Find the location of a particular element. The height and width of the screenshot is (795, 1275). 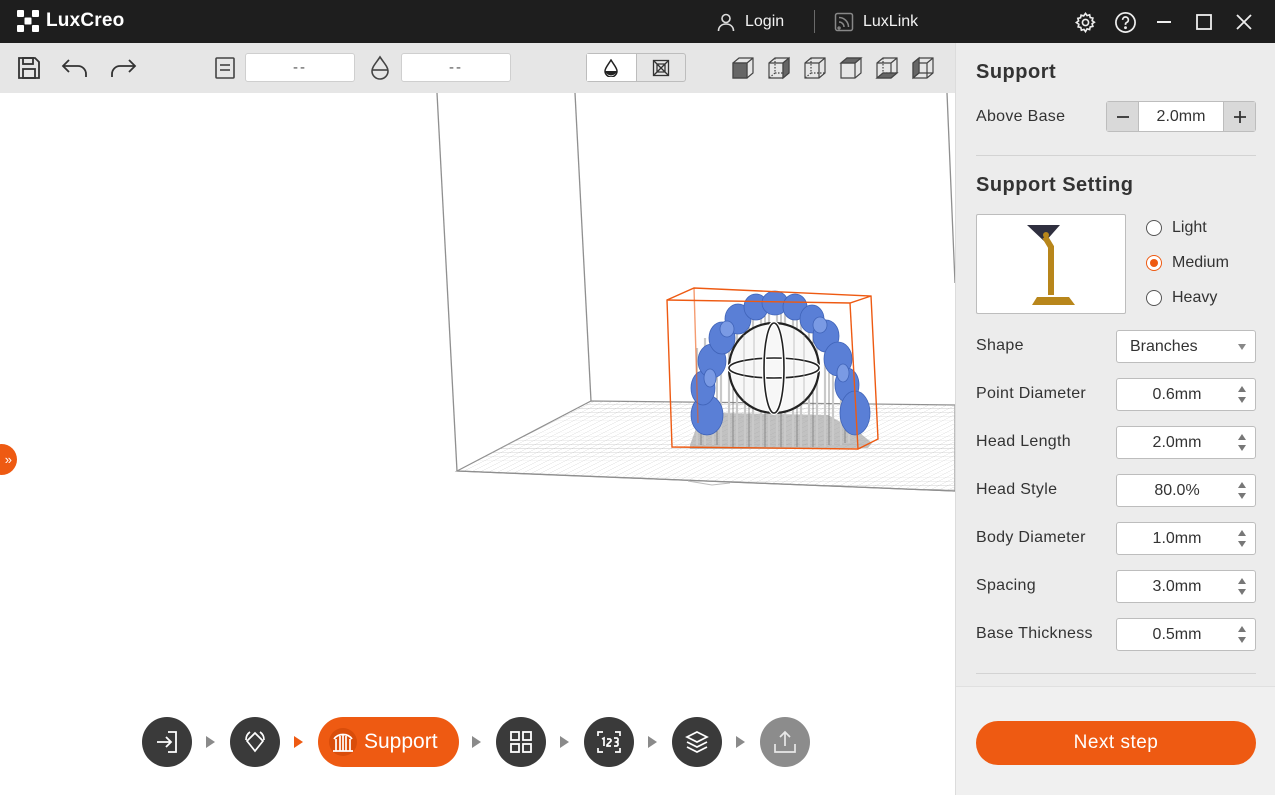

spacing-label: Spacing is located at coordinates (1006, 585).